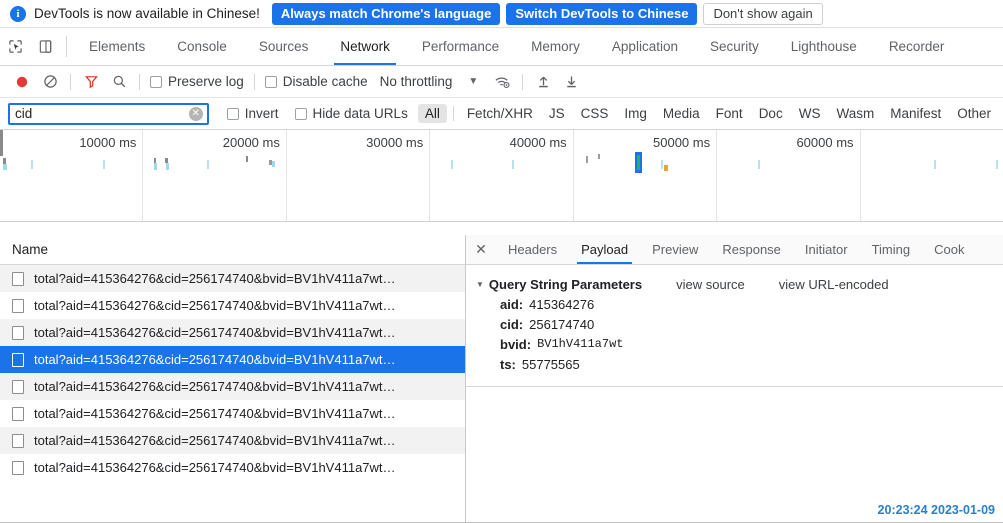 The image size is (1003, 523). Describe the element at coordinates (974, 113) in the screenshot. I see `filter-type-other: Other` at that location.